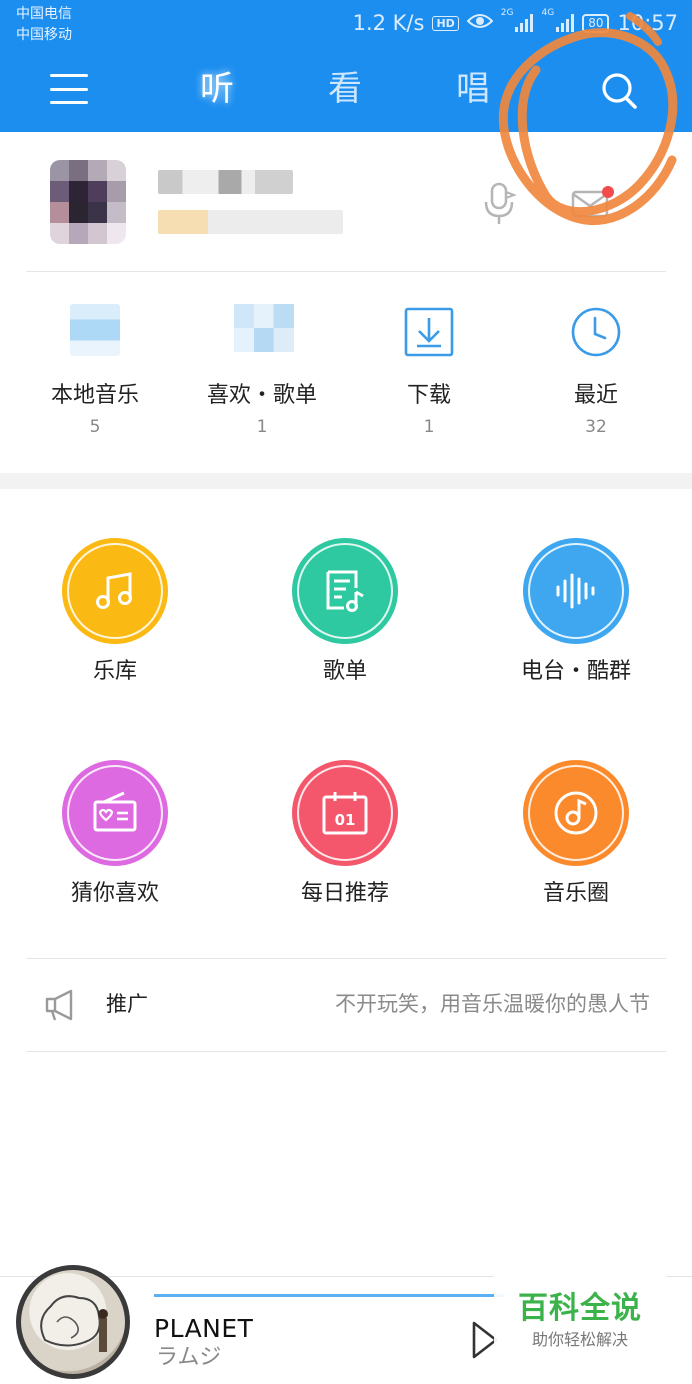 The width and height of the screenshot is (692, 1384). I want to click on tab-watch: 看, so click(345, 89).